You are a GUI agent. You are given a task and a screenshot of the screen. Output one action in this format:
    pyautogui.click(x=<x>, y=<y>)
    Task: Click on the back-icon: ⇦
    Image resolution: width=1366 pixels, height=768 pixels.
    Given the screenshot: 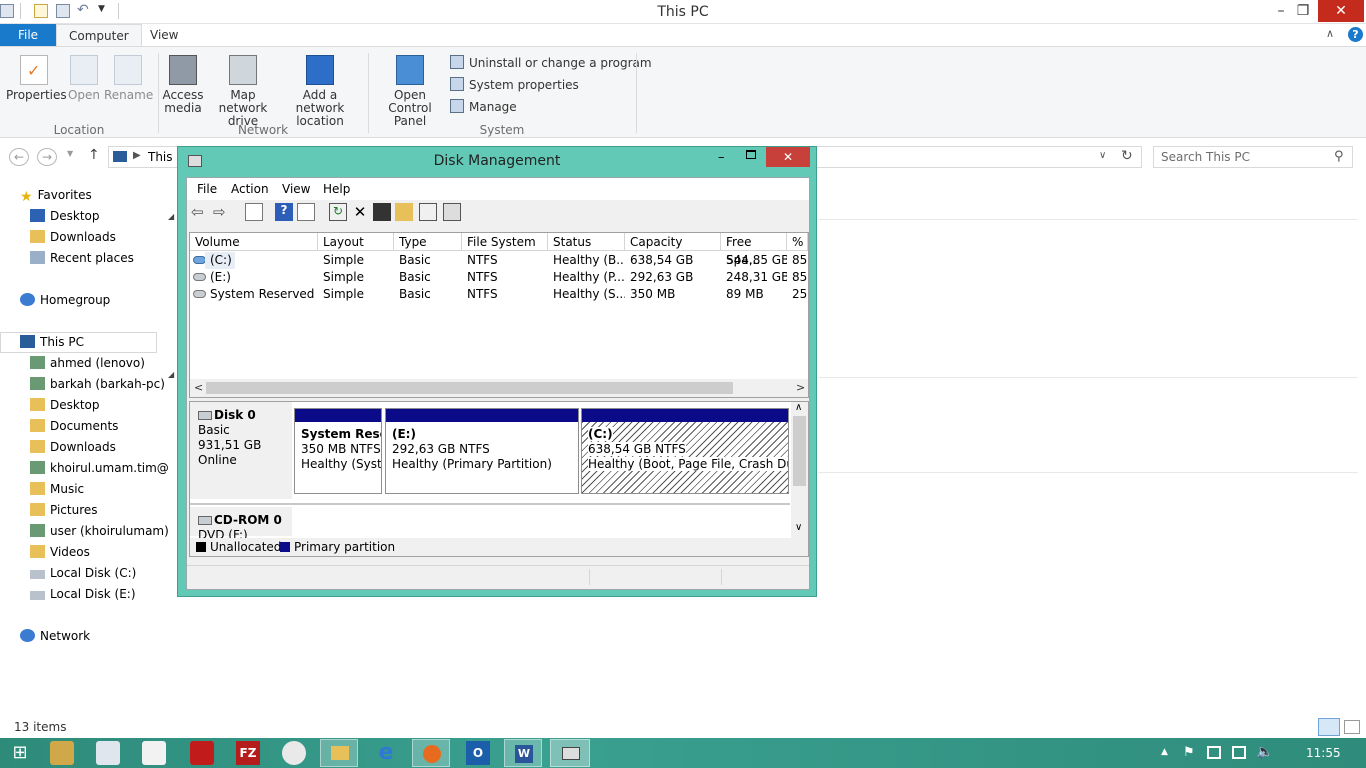 What is the action you would take?
    pyautogui.click(x=200, y=212)
    